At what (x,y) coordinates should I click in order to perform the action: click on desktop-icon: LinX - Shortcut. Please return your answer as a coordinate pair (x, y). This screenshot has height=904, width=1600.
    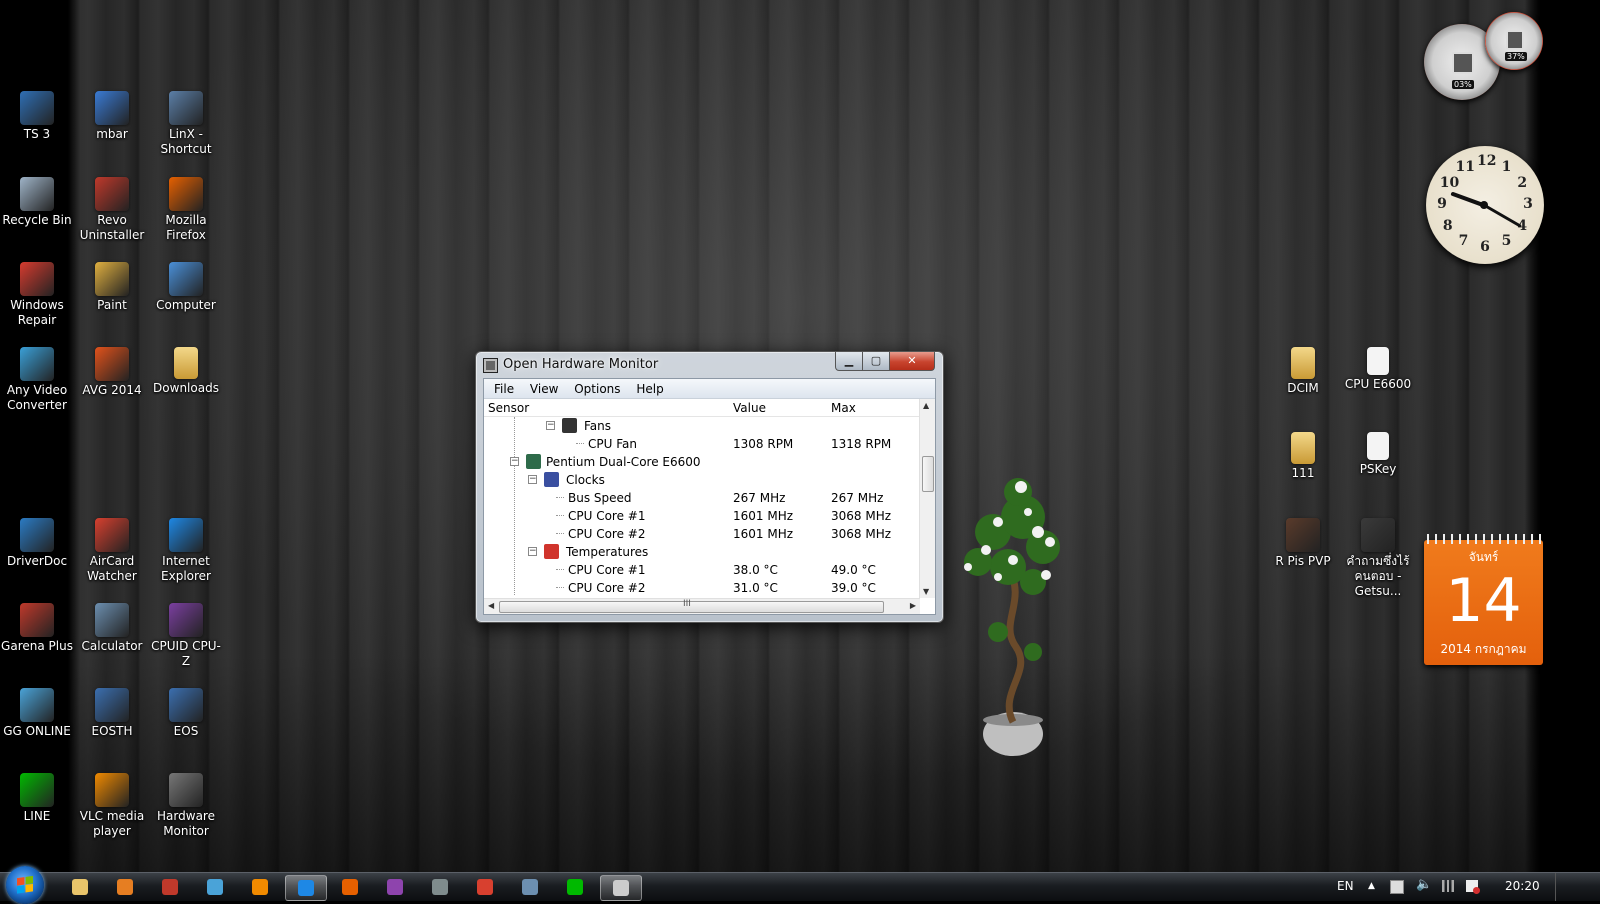
    Looking at the image, I should click on (186, 124).